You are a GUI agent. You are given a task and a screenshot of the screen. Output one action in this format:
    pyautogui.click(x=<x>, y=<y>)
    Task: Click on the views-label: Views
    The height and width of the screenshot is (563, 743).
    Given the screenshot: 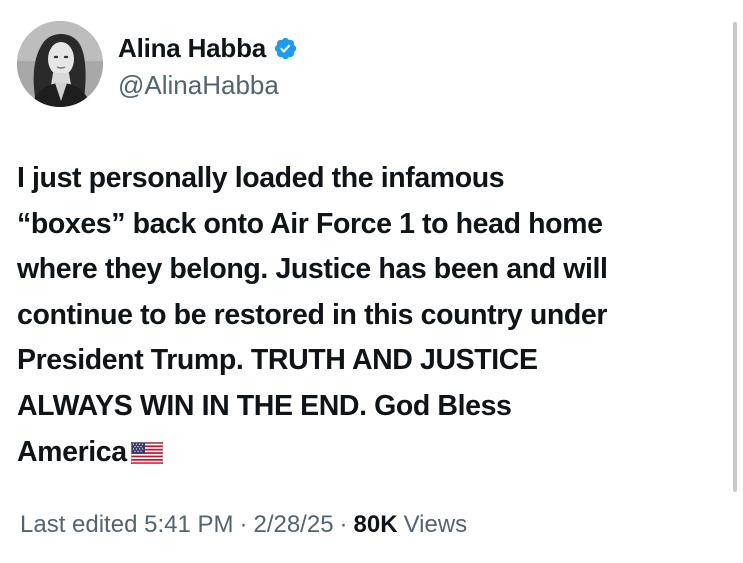 What is the action you would take?
    pyautogui.click(x=435, y=524)
    